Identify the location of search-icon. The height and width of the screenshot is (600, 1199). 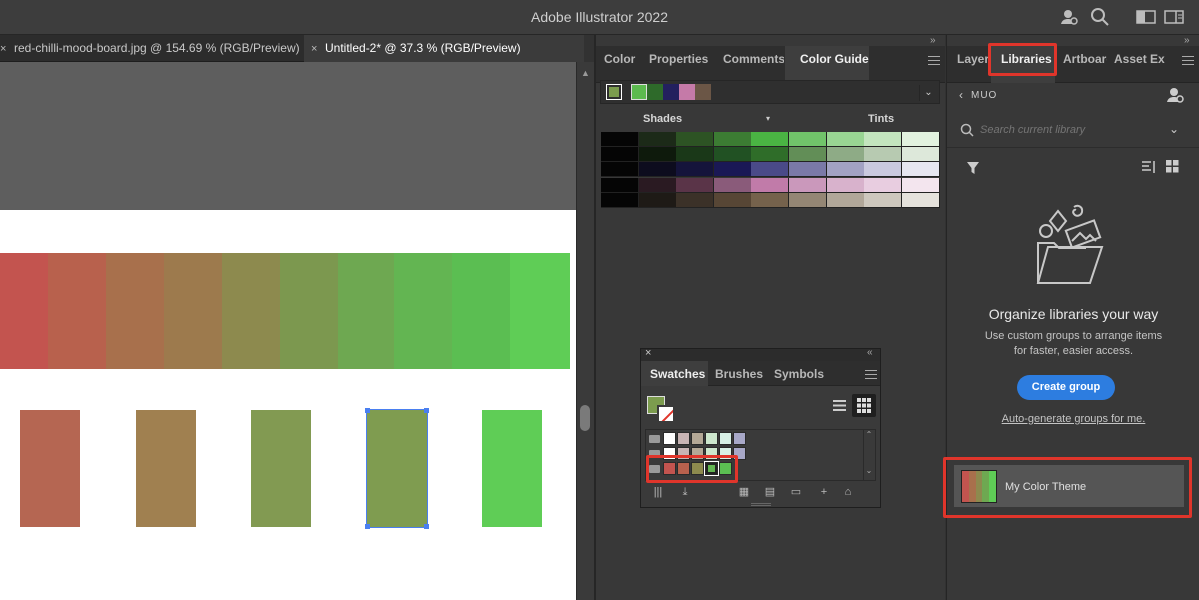
(1101, 17).